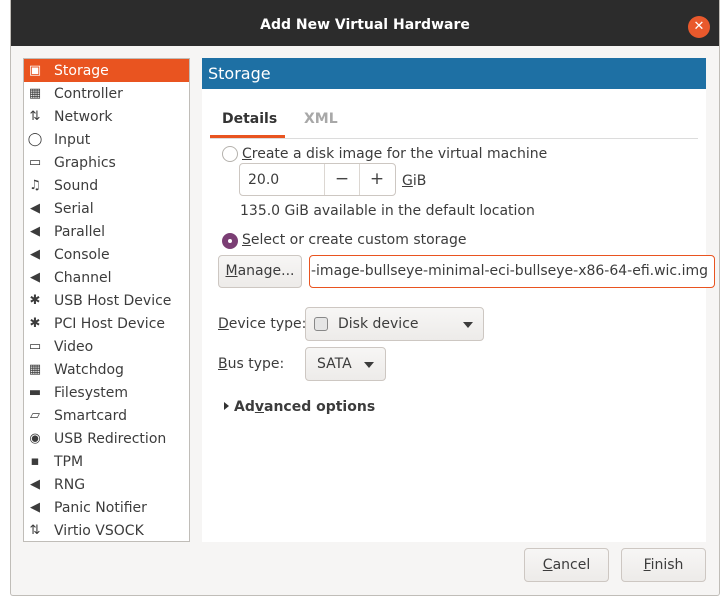 Image resolution: width=727 pixels, height=604 pixels. Describe the element at coordinates (414, 181) in the screenshot. I see `size-unit-label: GiB` at that location.